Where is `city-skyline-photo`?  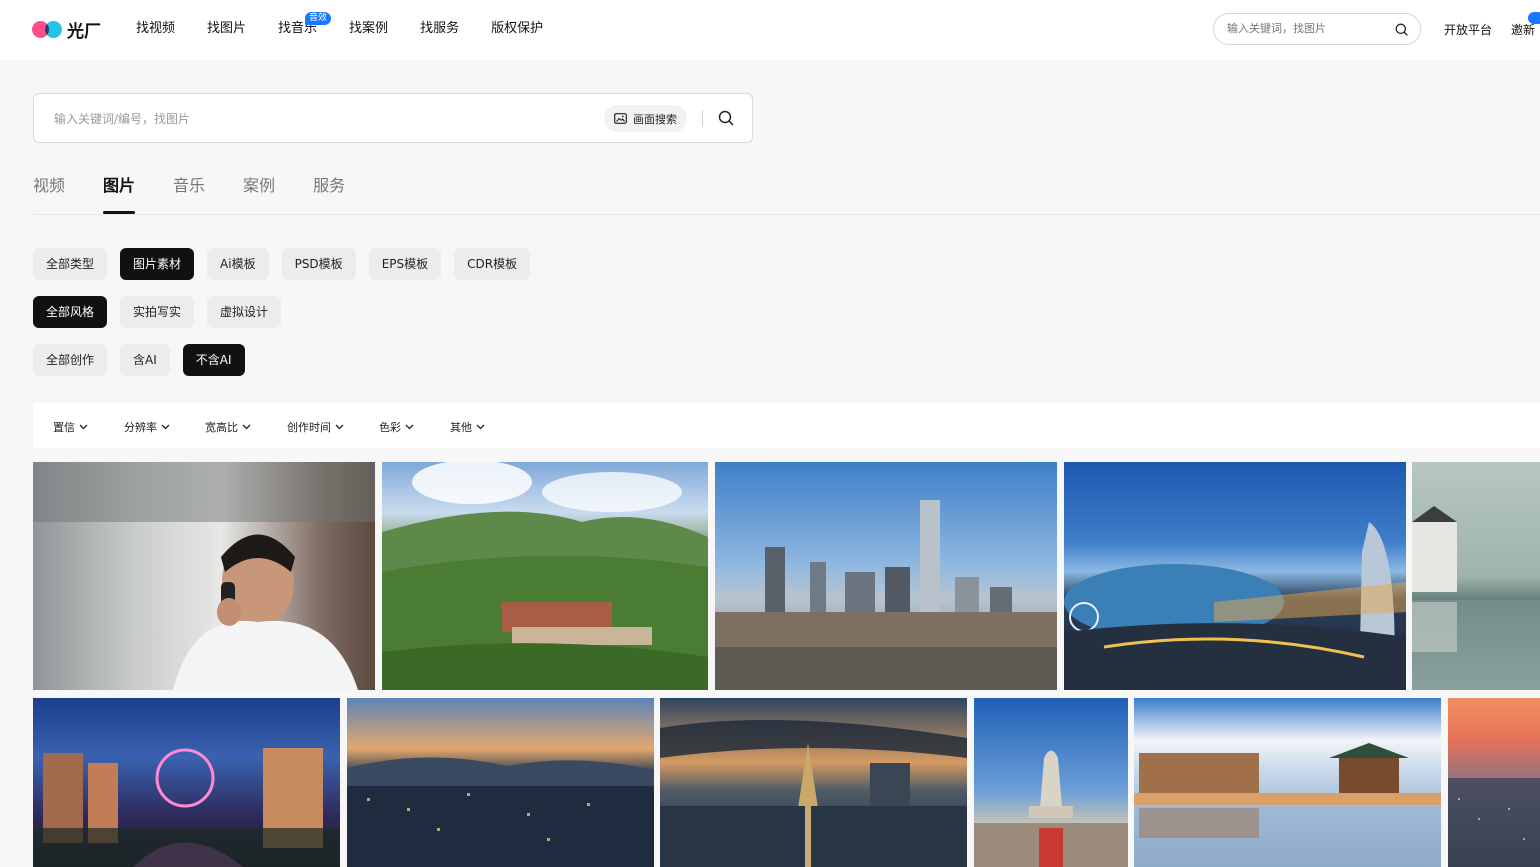
city-skyline-photo is located at coordinates (886, 595).